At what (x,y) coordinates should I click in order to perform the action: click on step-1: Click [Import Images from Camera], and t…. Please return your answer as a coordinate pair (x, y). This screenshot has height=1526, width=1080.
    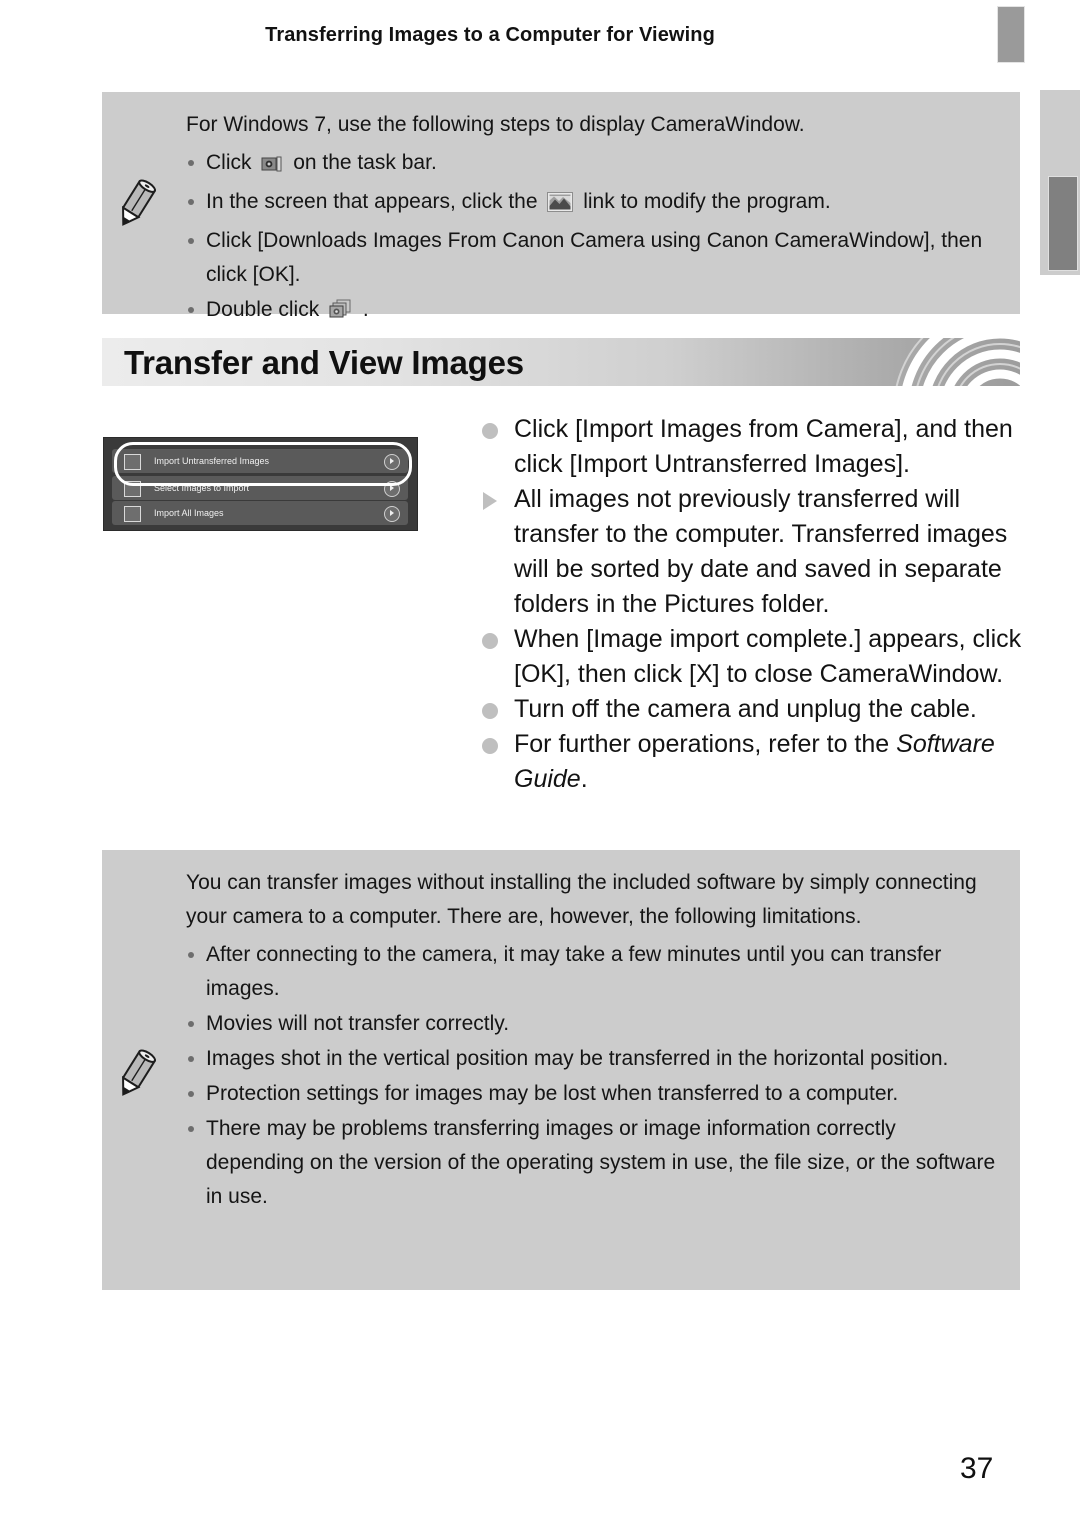
    Looking at the image, I should click on (752, 447).